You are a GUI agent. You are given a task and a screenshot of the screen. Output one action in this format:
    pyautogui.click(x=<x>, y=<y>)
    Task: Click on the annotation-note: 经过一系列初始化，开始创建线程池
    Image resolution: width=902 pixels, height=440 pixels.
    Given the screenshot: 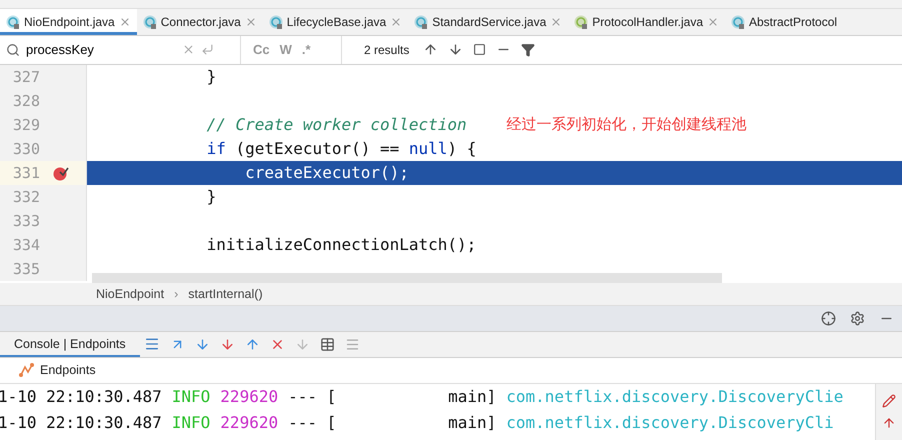 What is the action you would take?
    pyautogui.click(x=626, y=124)
    